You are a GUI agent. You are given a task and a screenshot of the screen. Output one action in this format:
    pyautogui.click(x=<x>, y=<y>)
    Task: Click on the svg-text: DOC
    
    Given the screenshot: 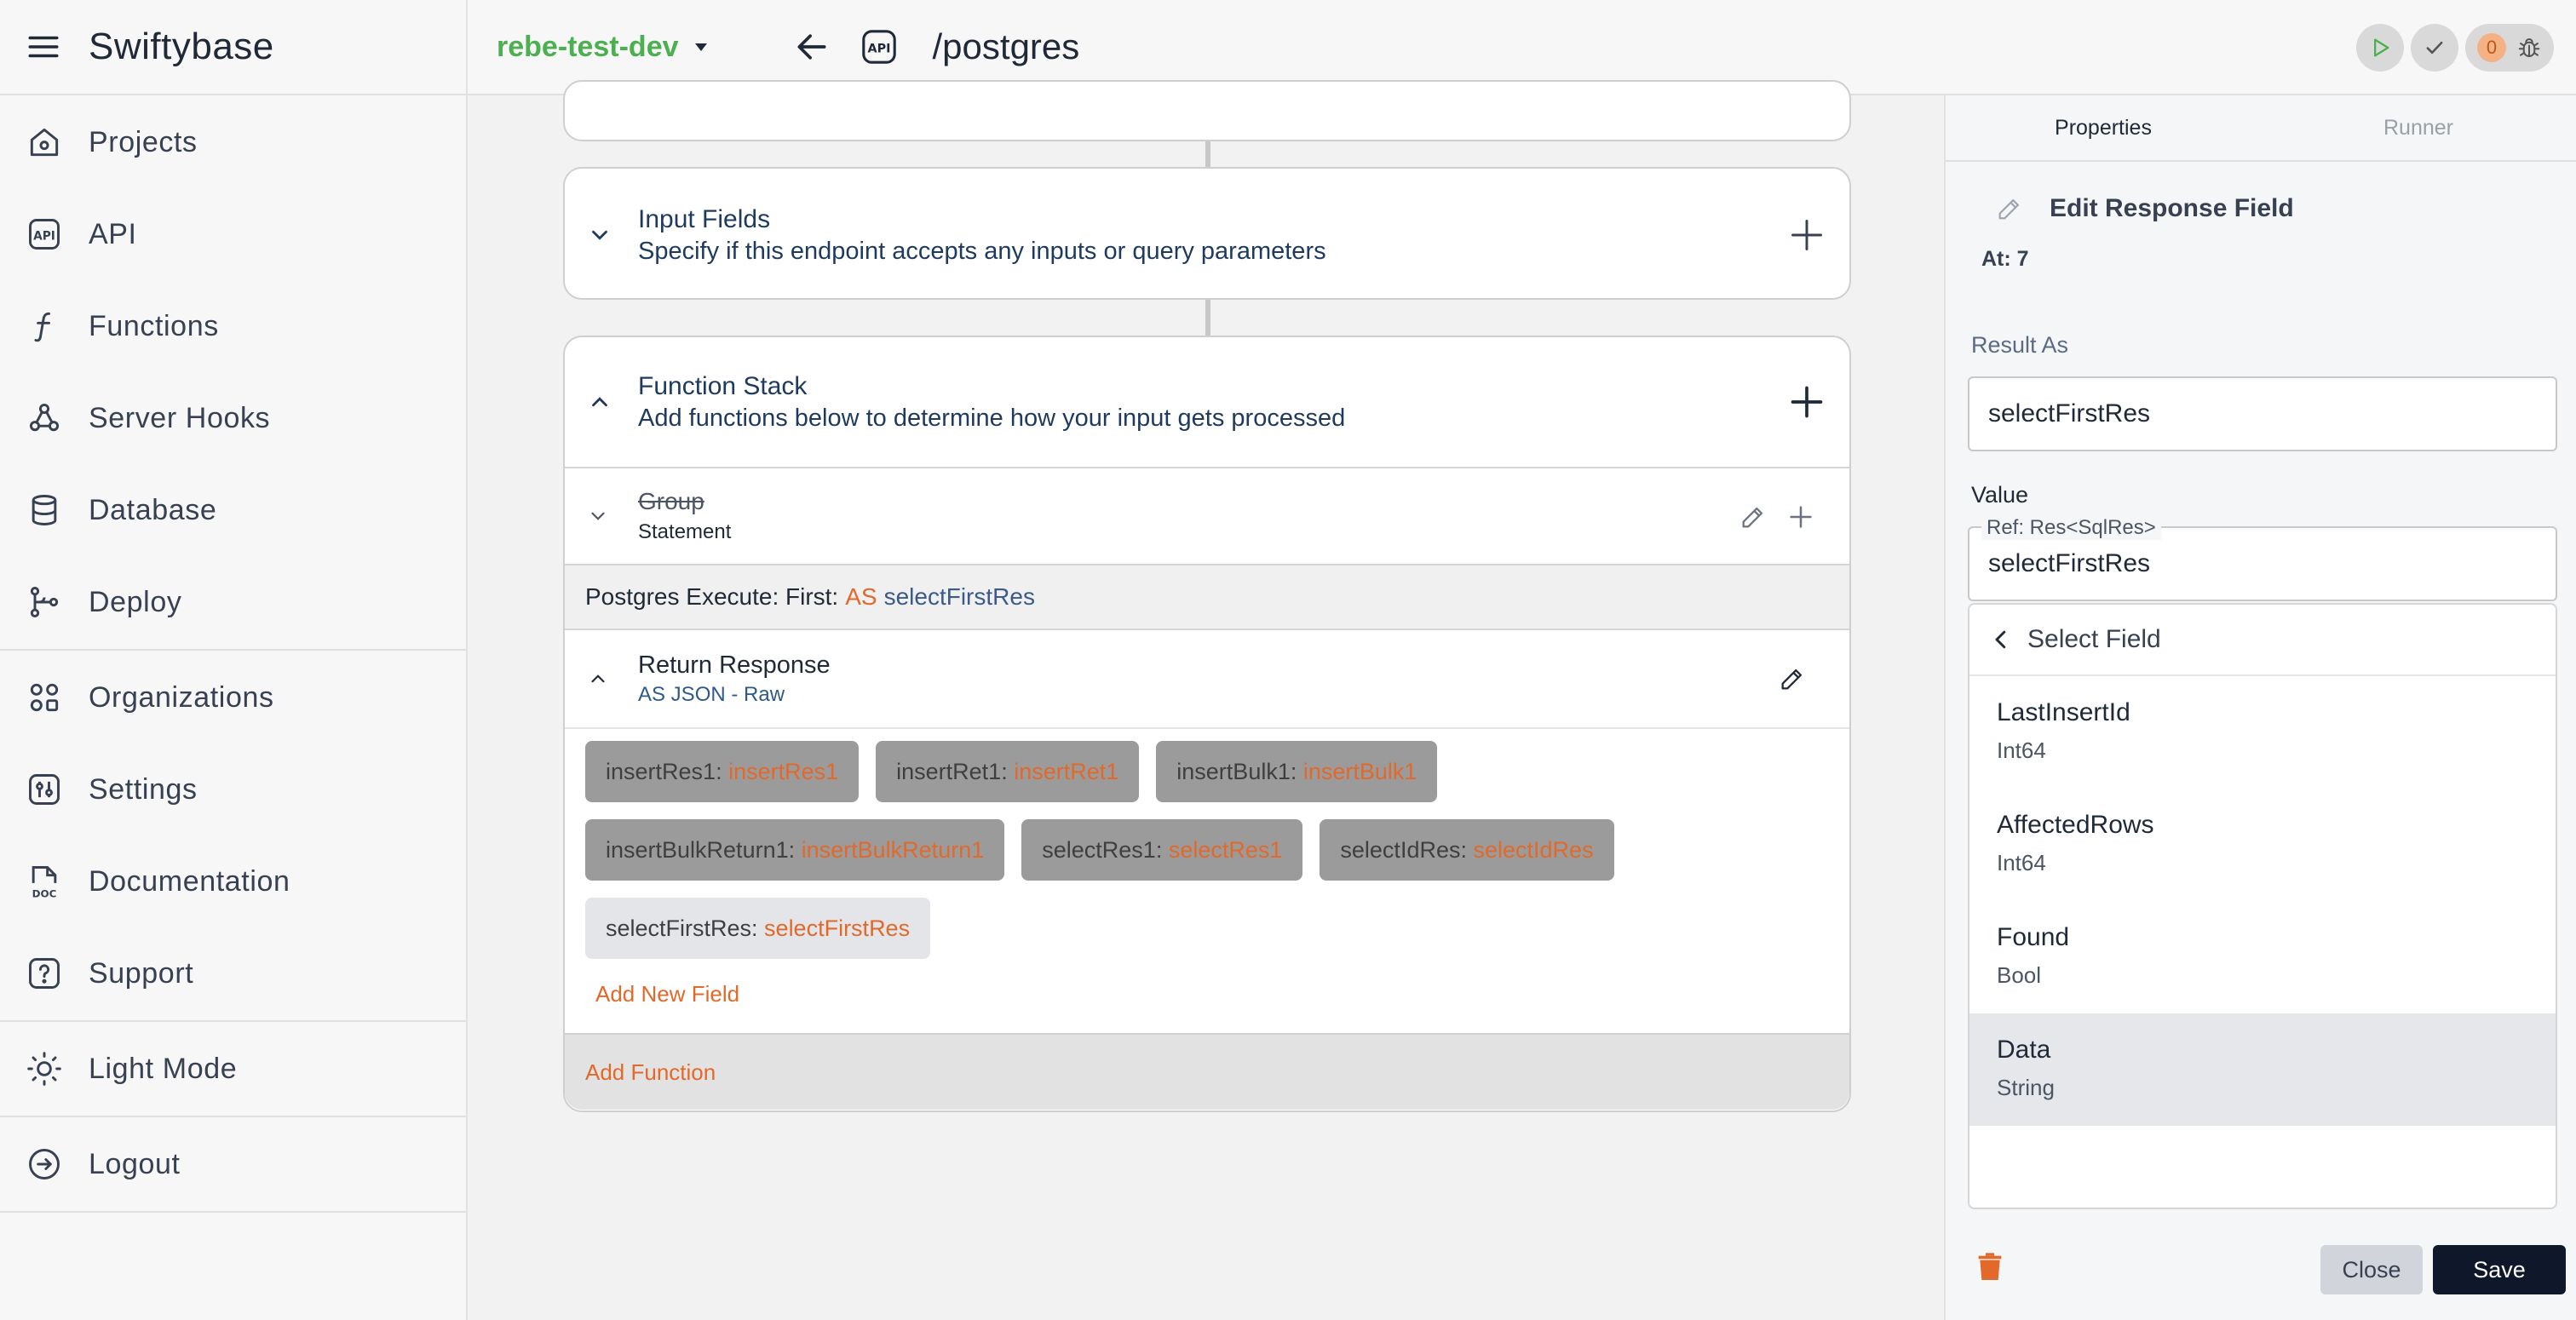 What is the action you would take?
    pyautogui.click(x=45, y=893)
    